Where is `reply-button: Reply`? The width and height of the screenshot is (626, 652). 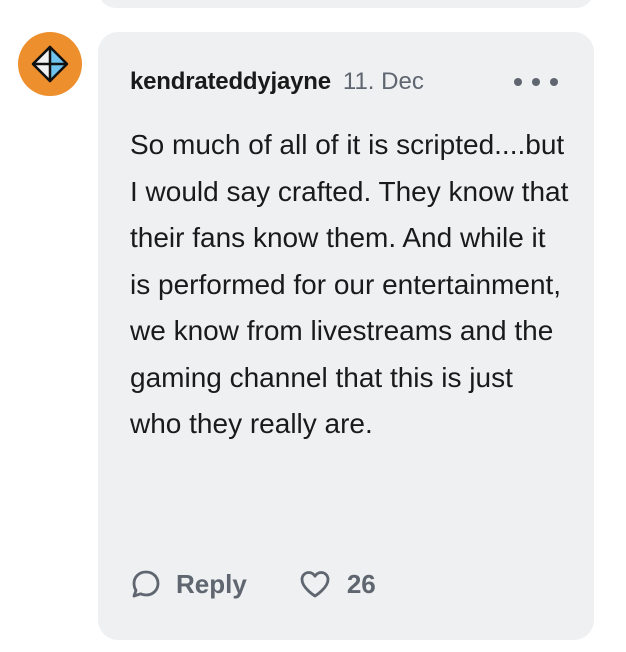 reply-button: Reply is located at coordinates (188, 584).